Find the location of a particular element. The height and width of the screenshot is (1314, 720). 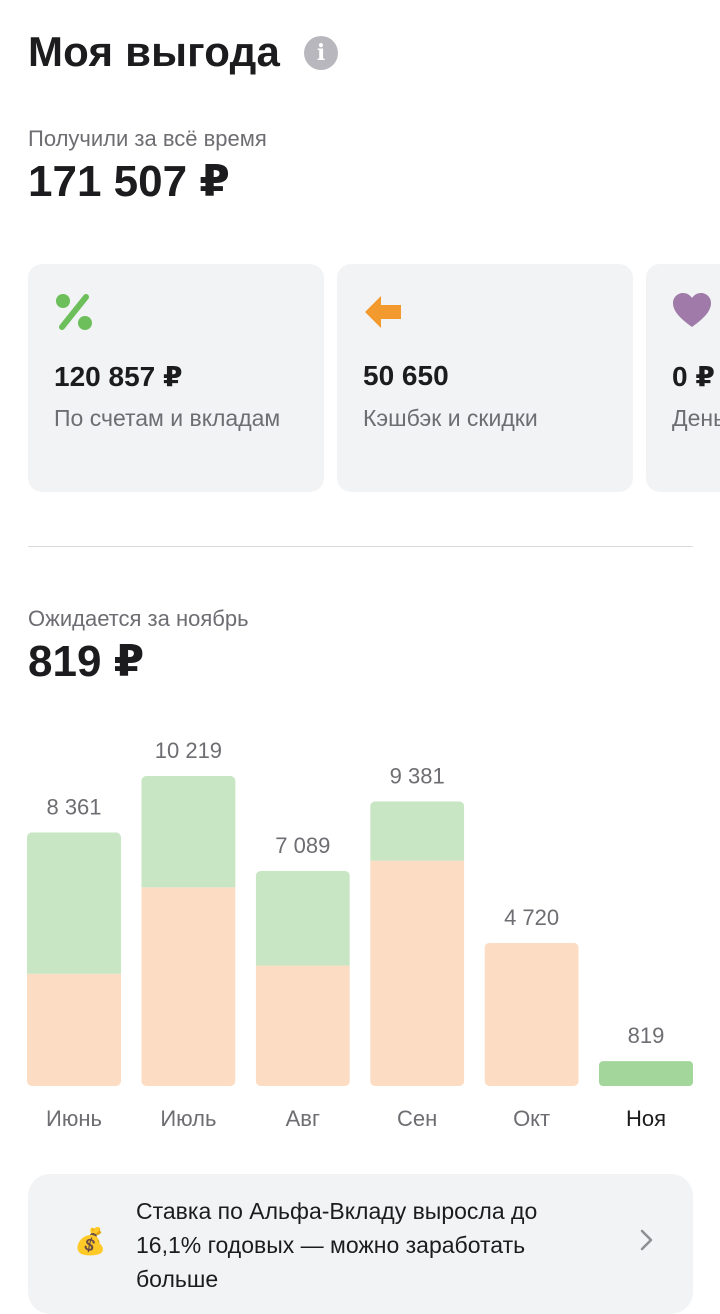

percent-icon is located at coordinates (74, 312).